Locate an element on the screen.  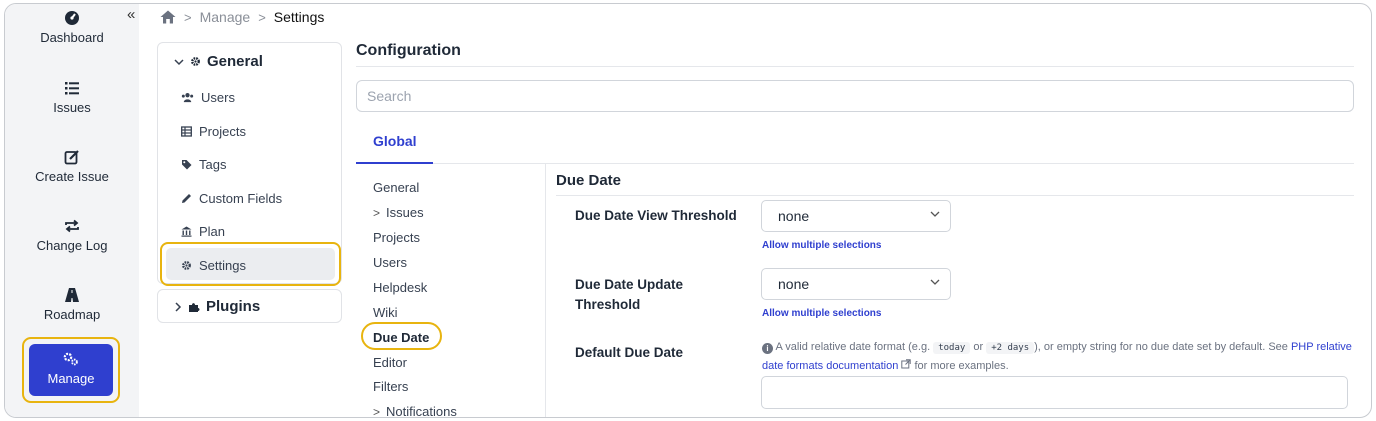
plugins-panel: Plugins is located at coordinates (249, 306).